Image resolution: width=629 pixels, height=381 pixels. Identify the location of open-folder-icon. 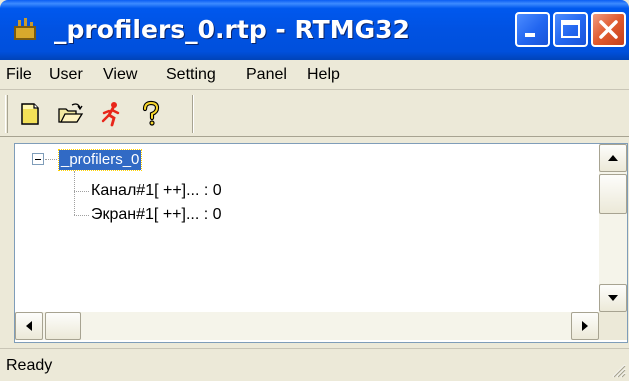
(71, 113).